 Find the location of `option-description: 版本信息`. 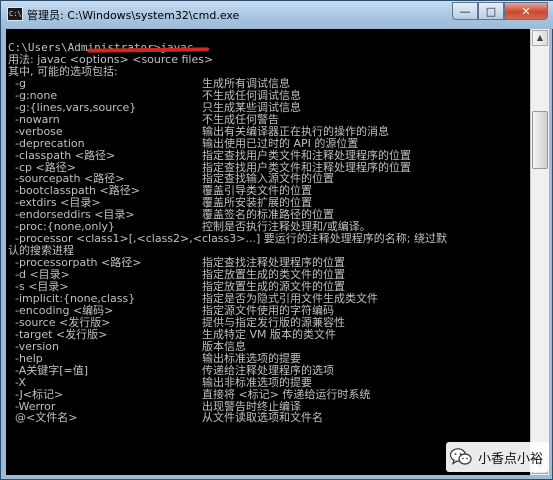

option-description: 版本信息 is located at coordinates (224, 346).